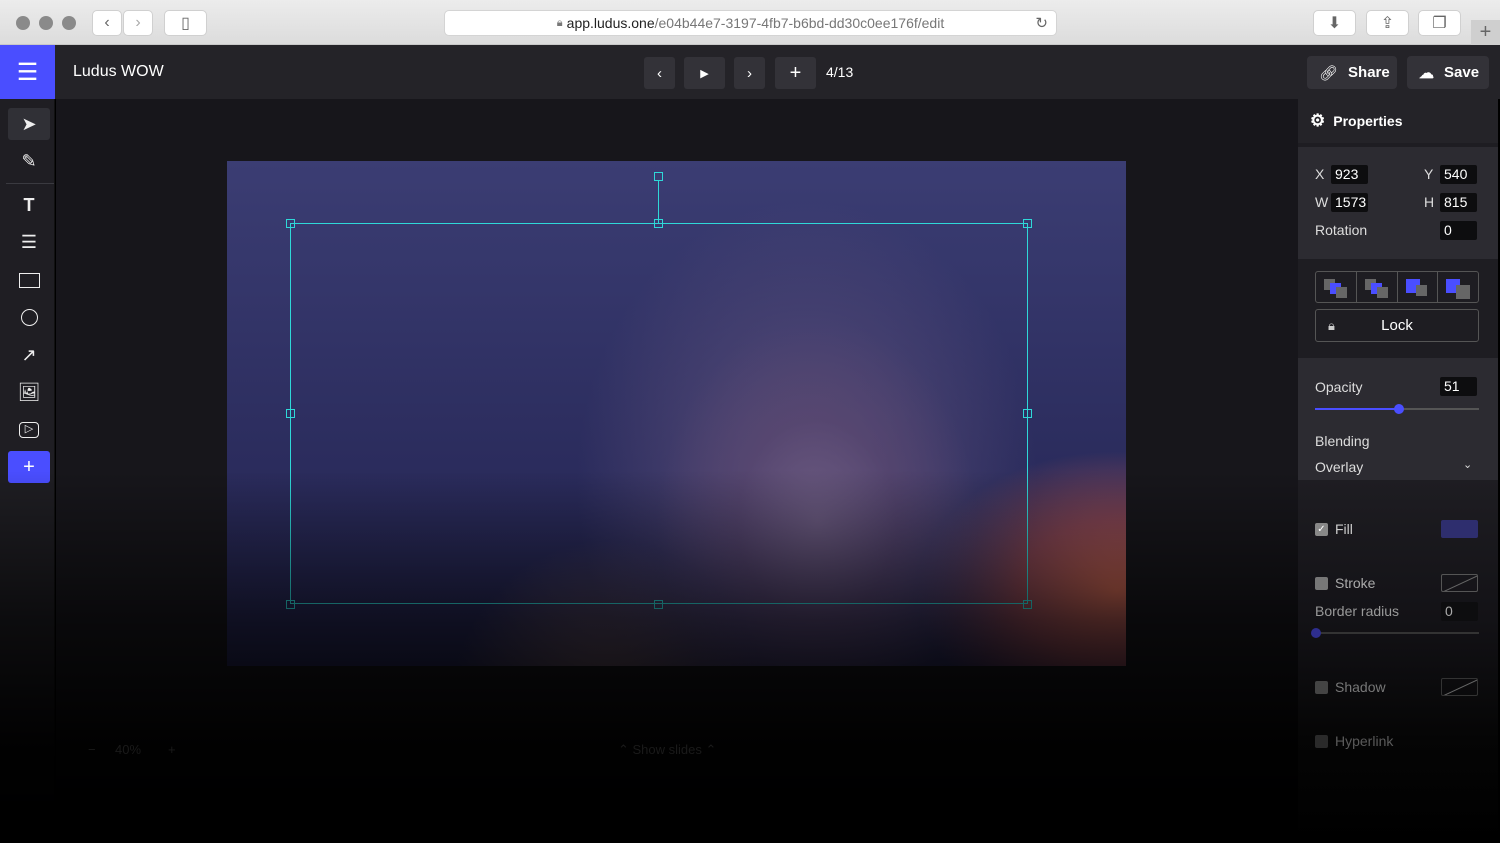 This screenshot has width=1500, height=843. What do you see at coordinates (1458, 202) in the screenshot?
I see `height-input: 815` at bounding box center [1458, 202].